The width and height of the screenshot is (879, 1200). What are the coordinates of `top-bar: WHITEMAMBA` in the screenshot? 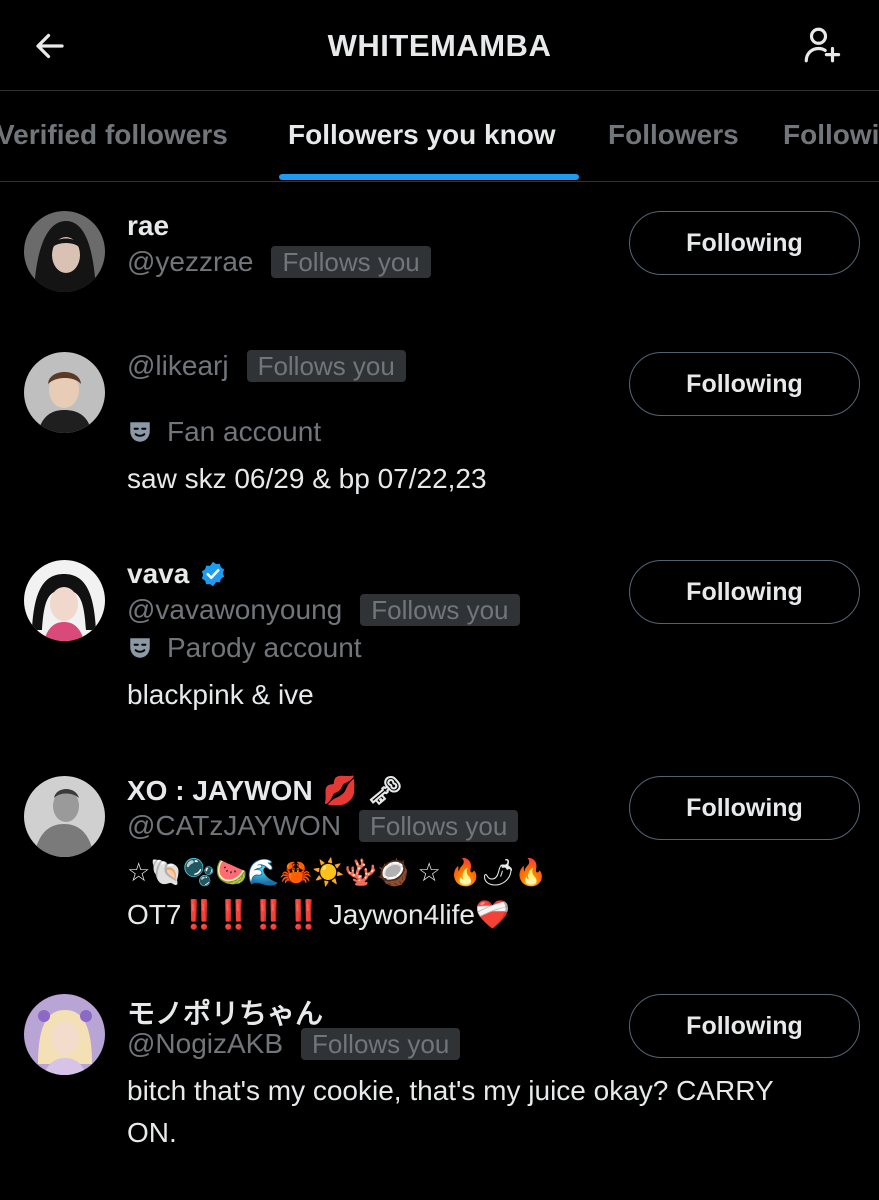 It's located at (439, 45).